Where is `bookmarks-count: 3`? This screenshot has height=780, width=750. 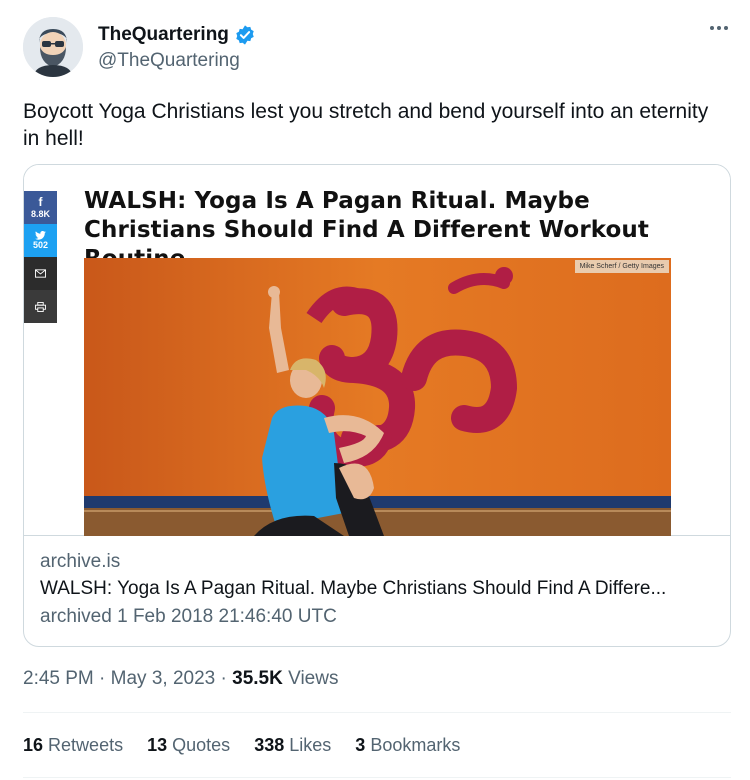 bookmarks-count: 3 is located at coordinates (360, 745).